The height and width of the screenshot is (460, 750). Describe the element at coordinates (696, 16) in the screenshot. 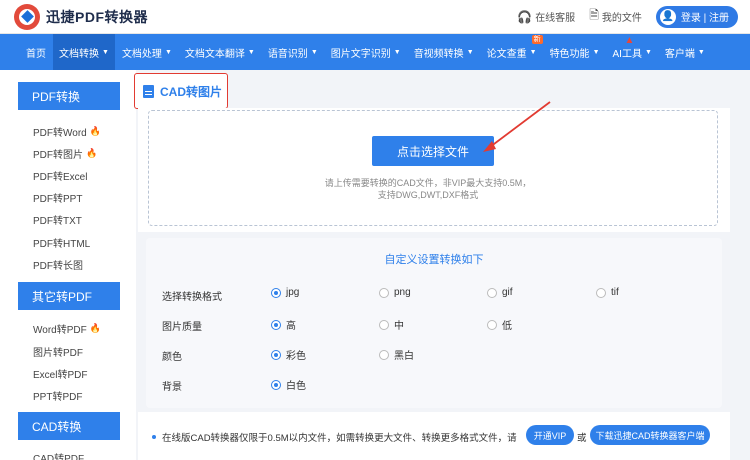

I see `login-register-button: 👤 登录 | 注册` at that location.